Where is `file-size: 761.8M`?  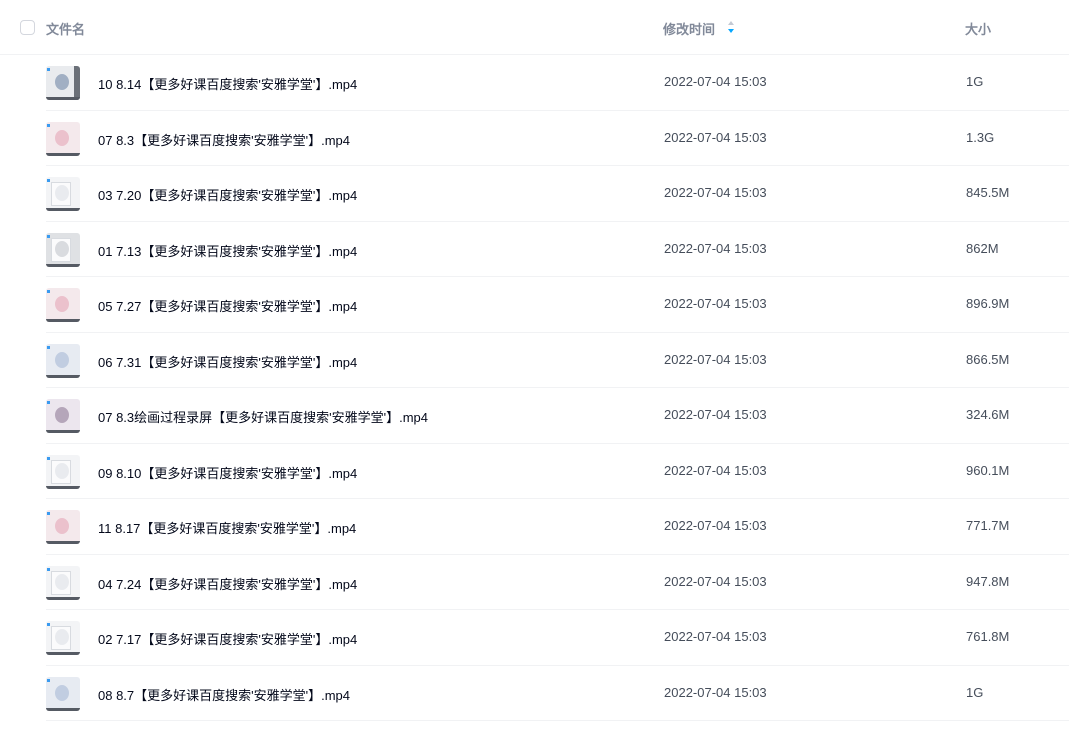 file-size: 761.8M is located at coordinates (988, 636).